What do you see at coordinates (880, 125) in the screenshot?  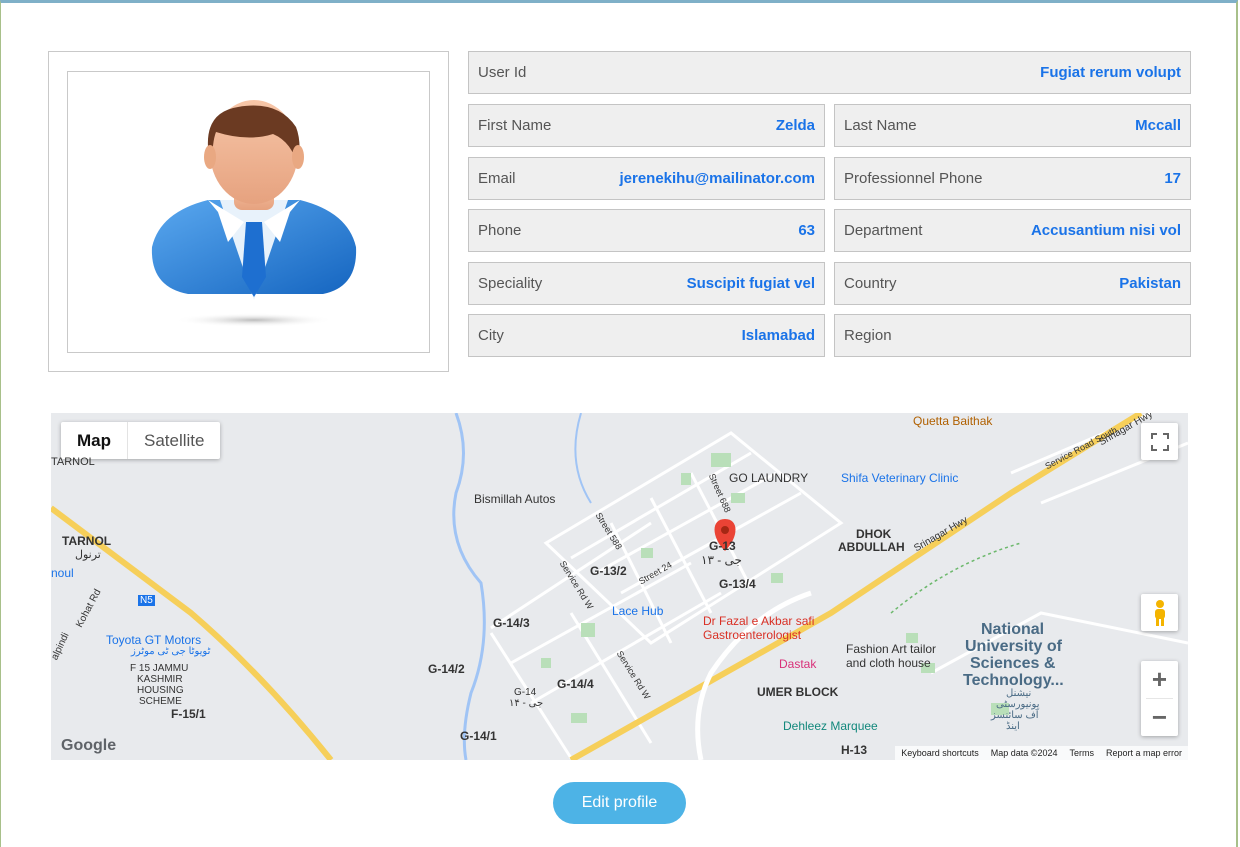 I see `field-label: Last Name` at bounding box center [880, 125].